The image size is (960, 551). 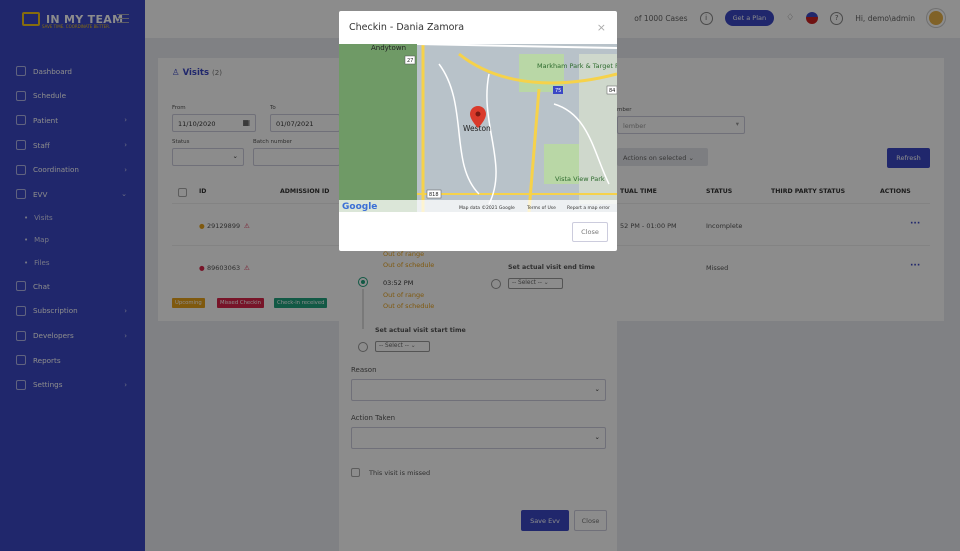 I want to click on reason-label: Reason, so click(x=364, y=370).